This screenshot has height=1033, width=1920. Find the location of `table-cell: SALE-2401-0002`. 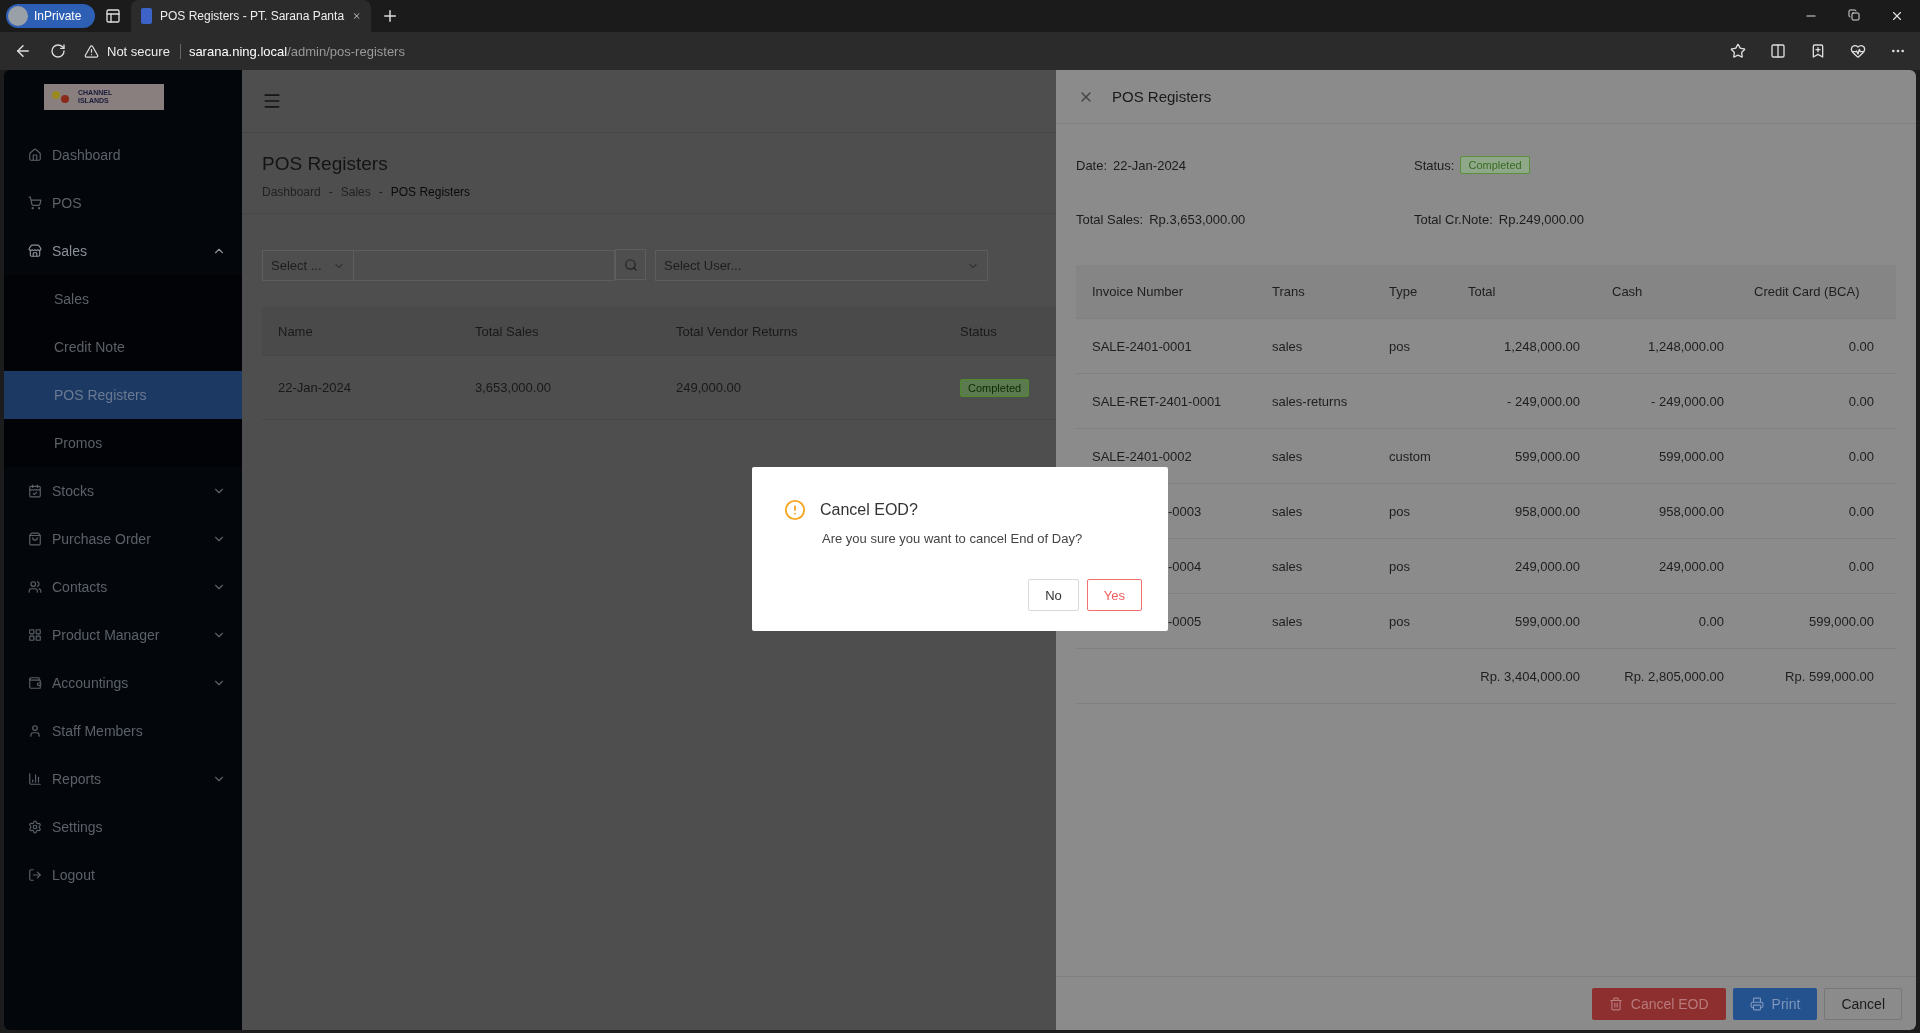

table-cell: SALE-2401-0002 is located at coordinates (1142, 456).